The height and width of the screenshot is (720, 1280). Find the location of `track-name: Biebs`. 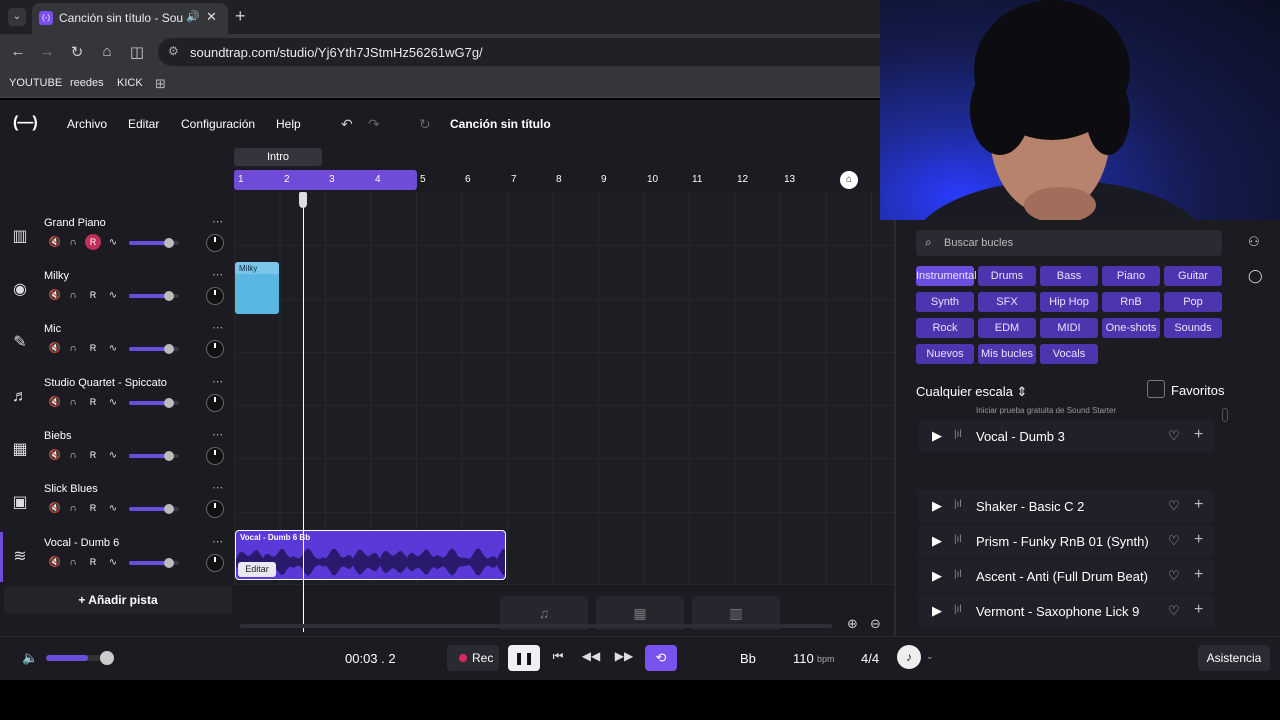

track-name: Biebs is located at coordinates (58, 436).